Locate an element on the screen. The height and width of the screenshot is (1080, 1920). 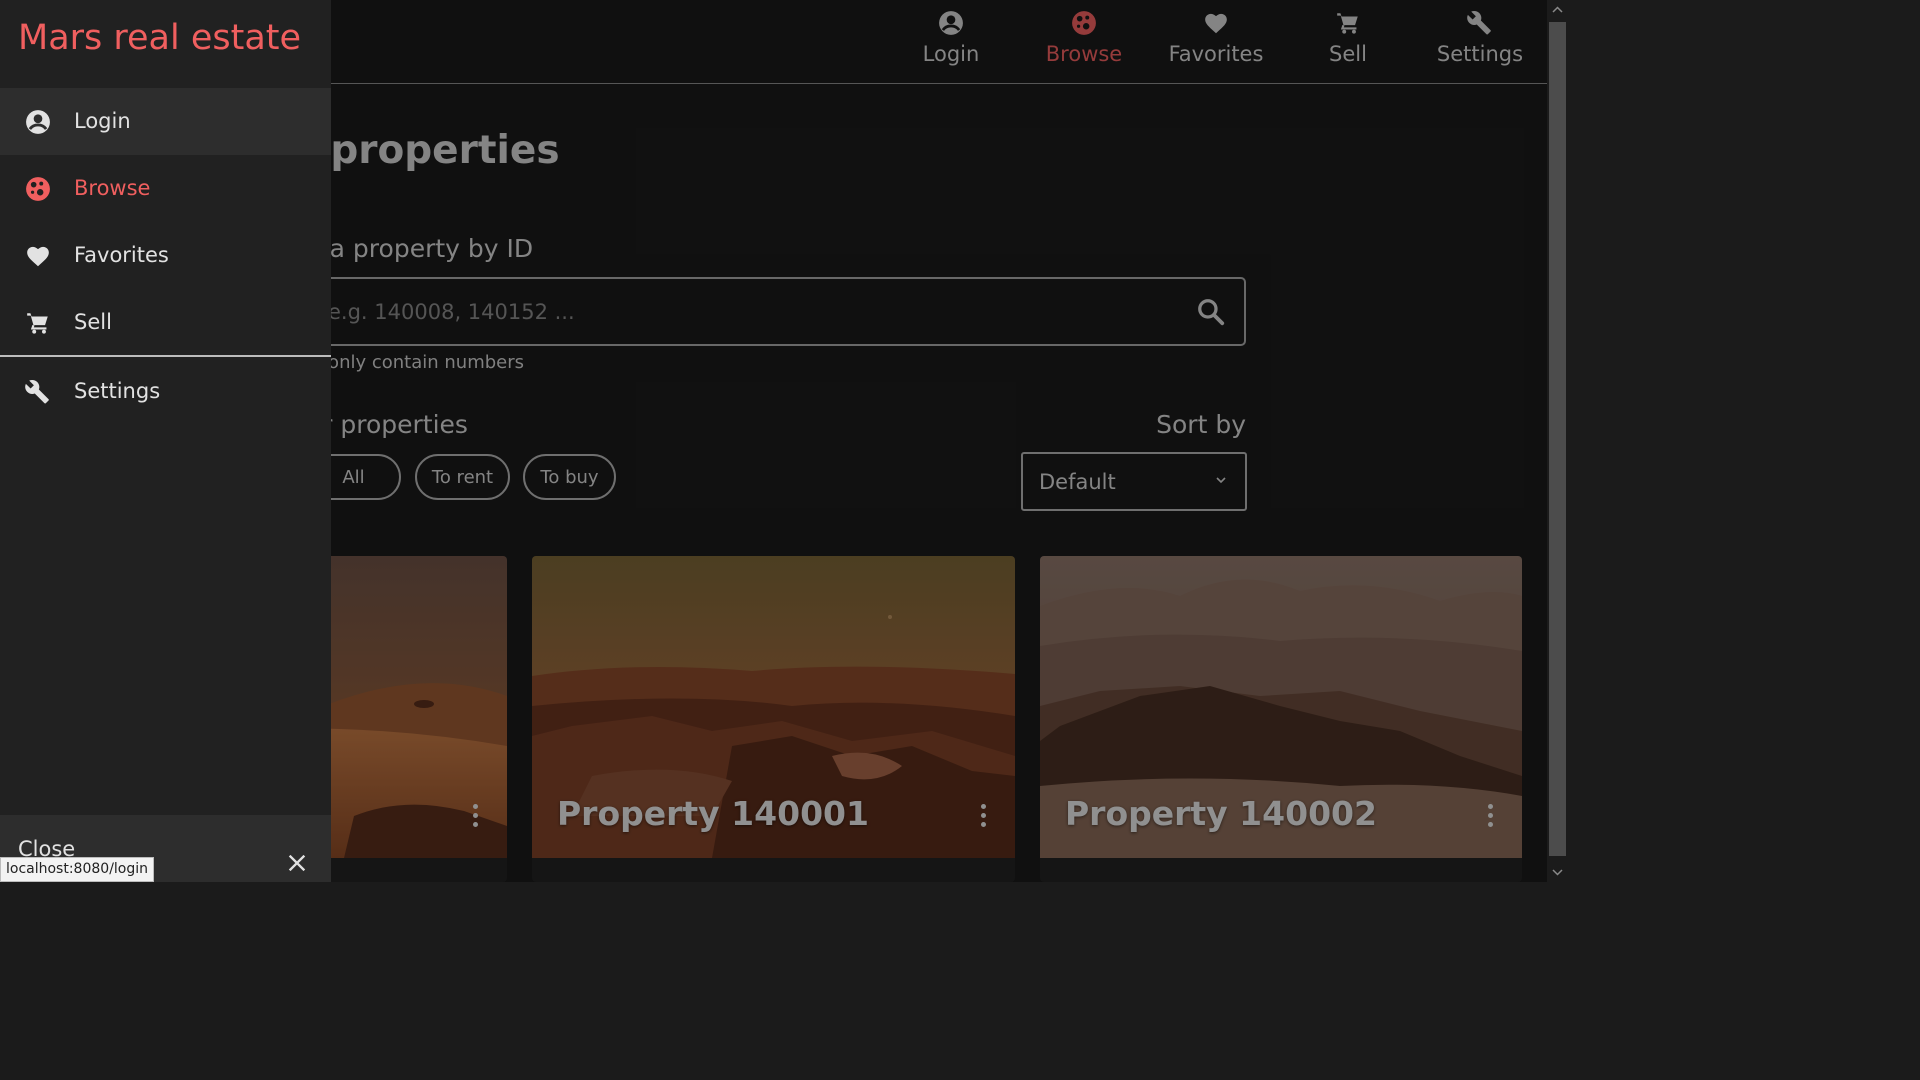
drawer-item-login: Login is located at coordinates (165, 121).